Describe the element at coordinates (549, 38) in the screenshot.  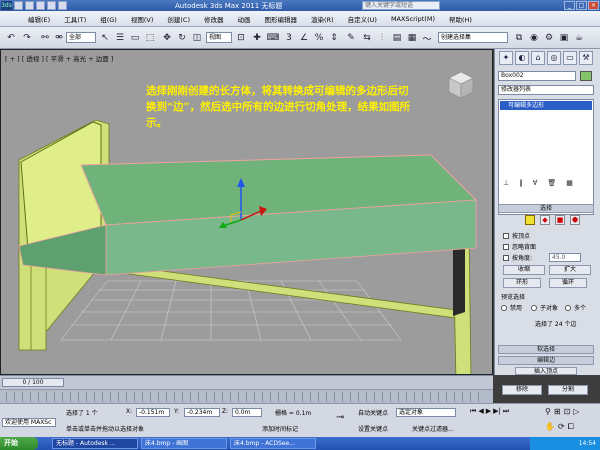
I see `render-setup-icon: ⚙` at that location.